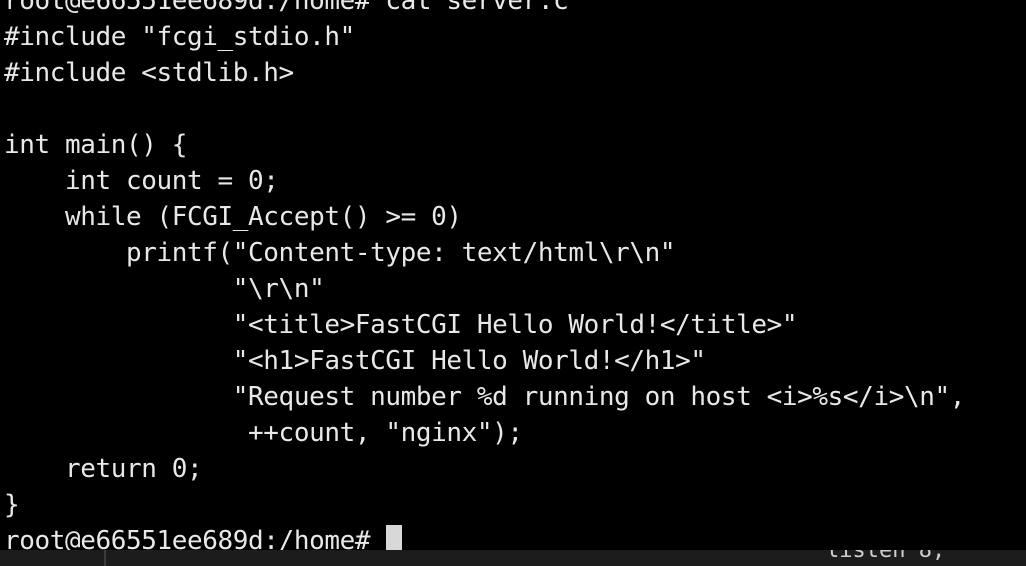 The width and height of the screenshot is (1026, 566). What do you see at coordinates (263, 433) in the screenshot?
I see `terminal-line: ++count, "nginx");` at bounding box center [263, 433].